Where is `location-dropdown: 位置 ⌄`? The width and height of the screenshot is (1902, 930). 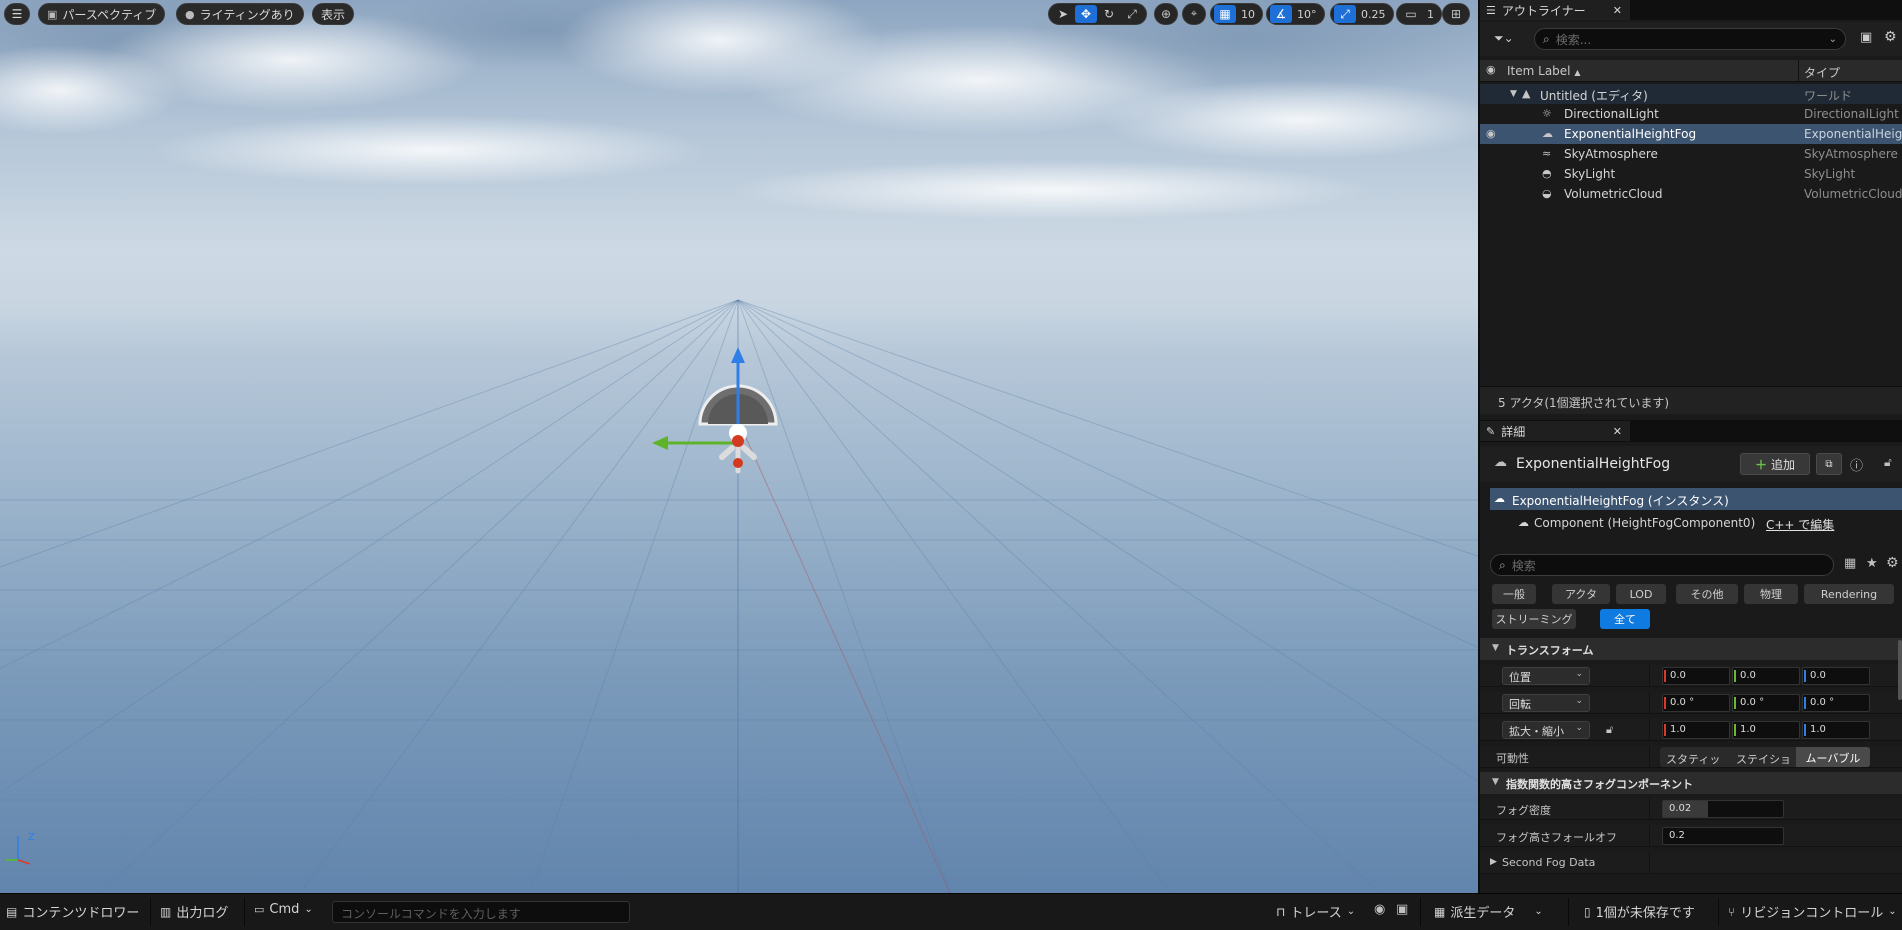
location-dropdown: 位置 ⌄ is located at coordinates (1546, 676).